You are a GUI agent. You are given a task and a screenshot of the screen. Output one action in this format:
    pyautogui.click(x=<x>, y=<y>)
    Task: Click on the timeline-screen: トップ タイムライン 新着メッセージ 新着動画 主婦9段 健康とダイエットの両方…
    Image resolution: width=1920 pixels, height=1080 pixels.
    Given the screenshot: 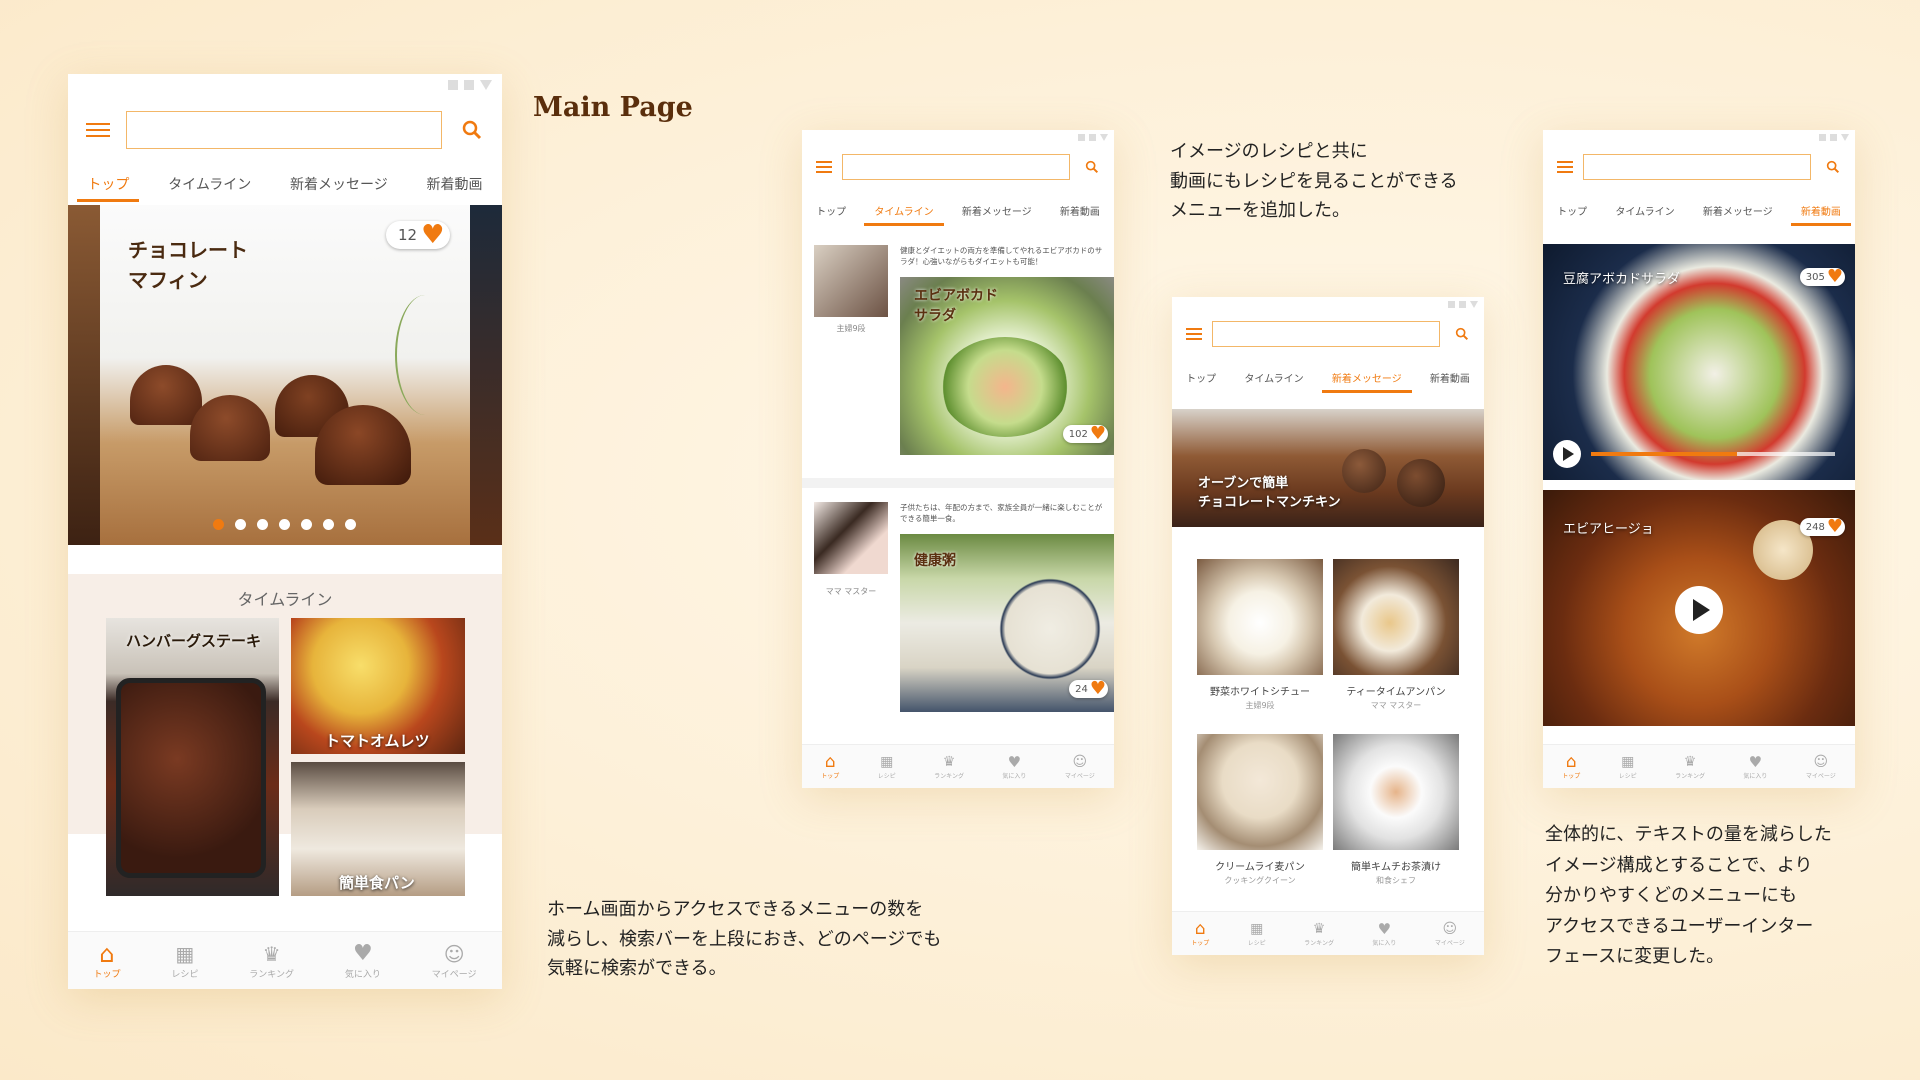 What is the action you would take?
    pyautogui.click(x=958, y=459)
    